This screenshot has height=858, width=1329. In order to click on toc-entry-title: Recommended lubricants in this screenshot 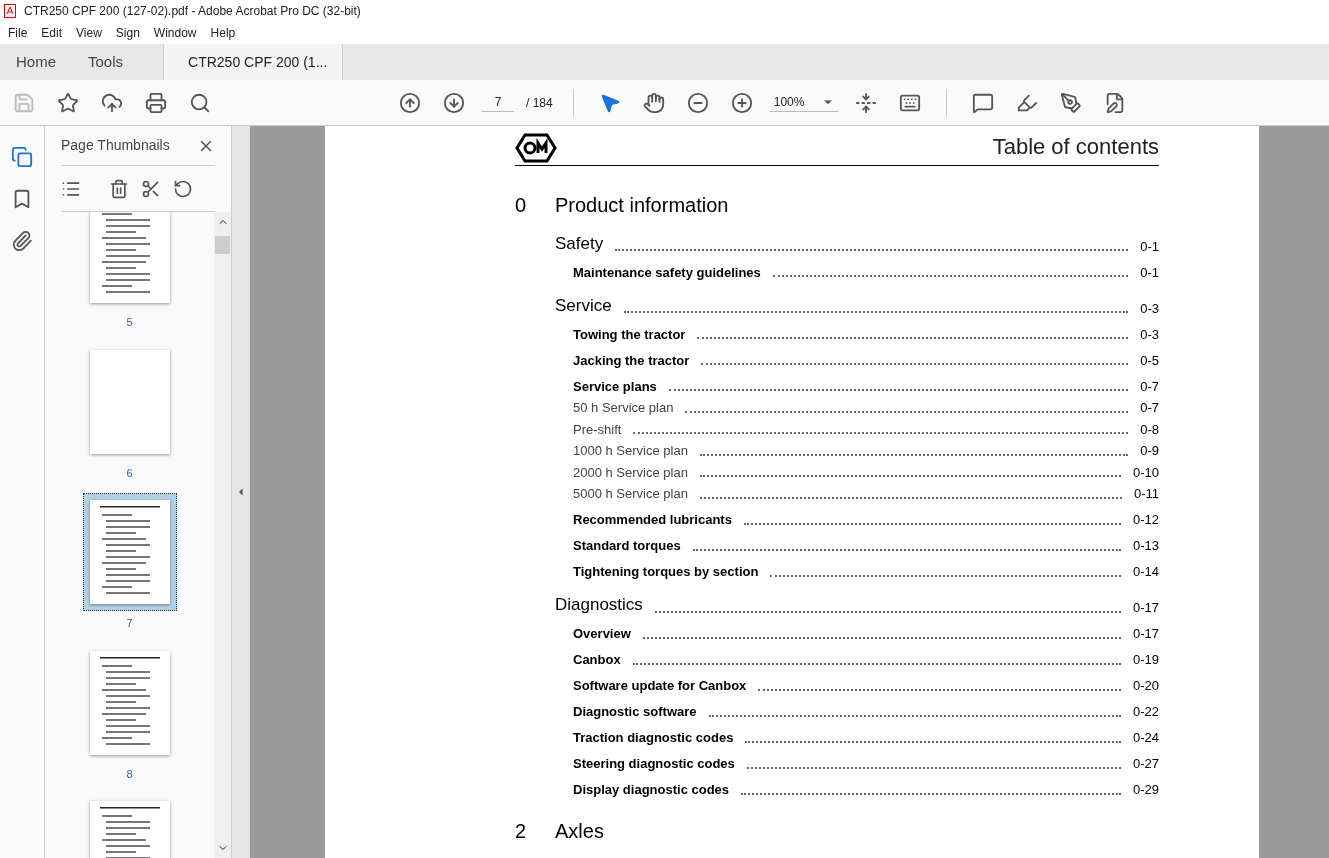, I will do `click(652, 520)`.